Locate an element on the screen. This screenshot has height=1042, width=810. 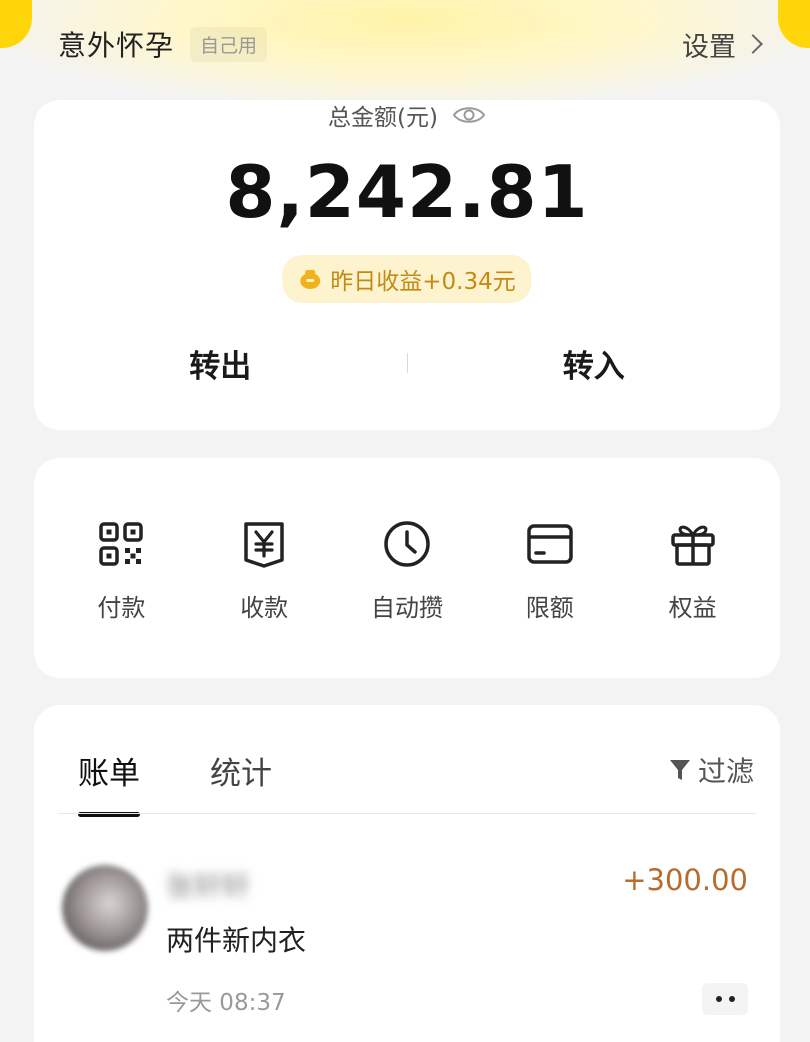
qr-code-icon is located at coordinates (121, 544).